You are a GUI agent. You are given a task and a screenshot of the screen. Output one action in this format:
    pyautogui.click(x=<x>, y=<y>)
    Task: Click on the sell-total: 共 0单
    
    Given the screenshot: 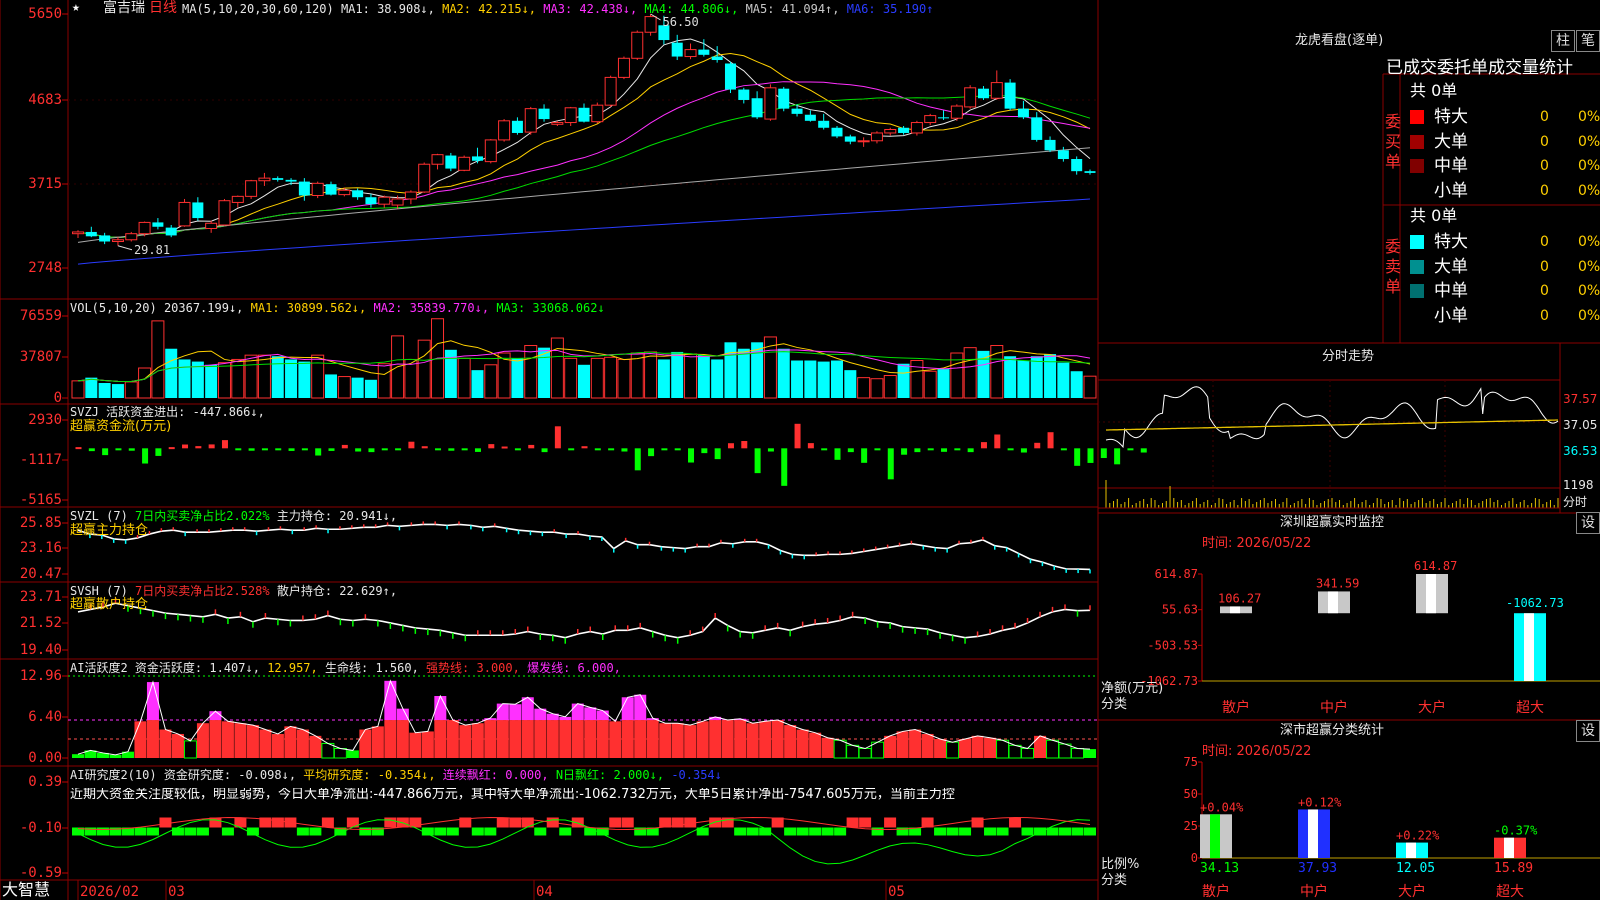 What is the action you would take?
    pyautogui.click(x=1434, y=215)
    